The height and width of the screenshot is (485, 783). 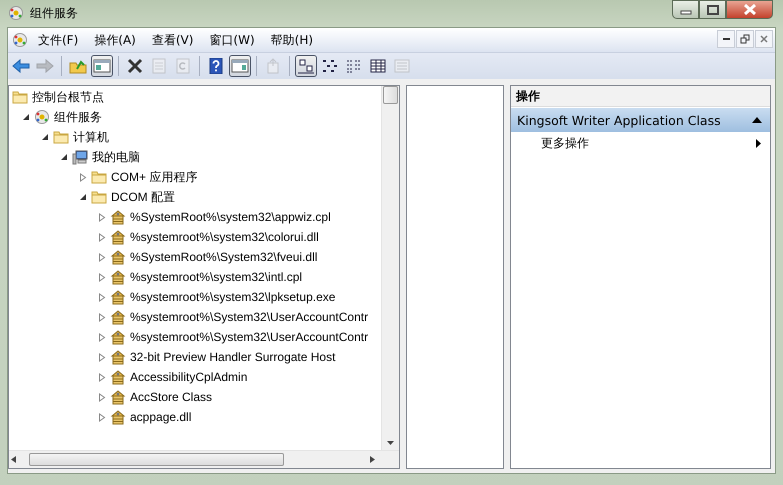 What do you see at coordinates (42, 117) in the screenshot?
I see `component-services-icon` at bounding box center [42, 117].